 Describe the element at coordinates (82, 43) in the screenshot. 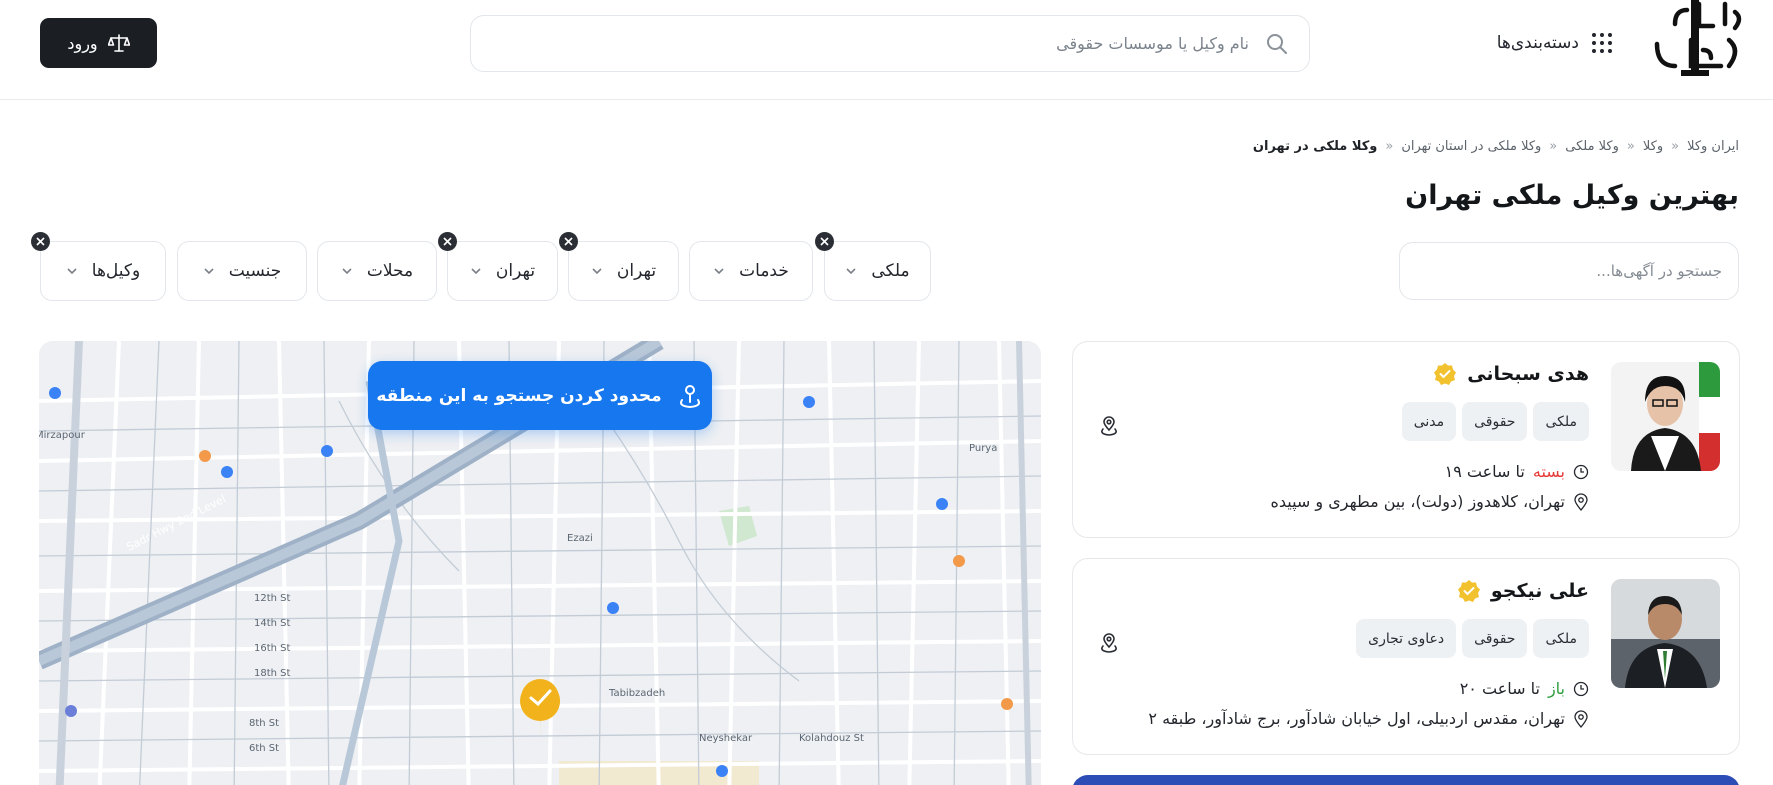

I see `login-label: ورود` at that location.